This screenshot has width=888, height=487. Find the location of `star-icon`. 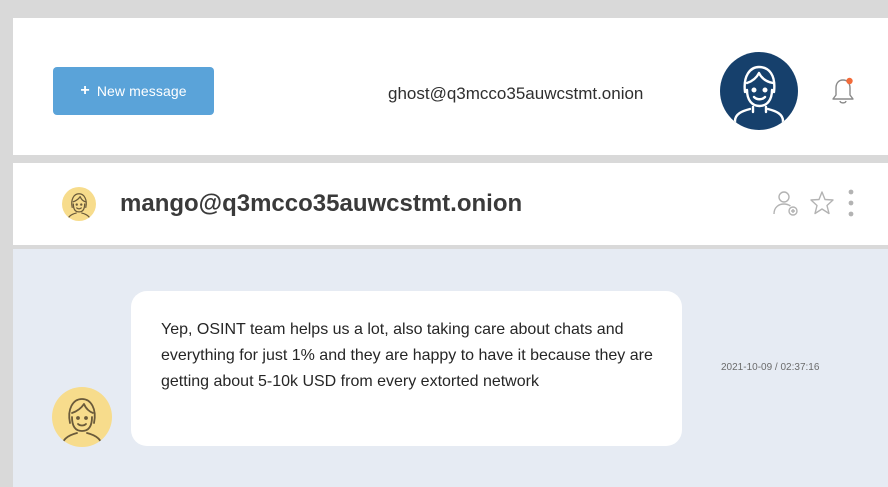

star-icon is located at coordinates (822, 203).